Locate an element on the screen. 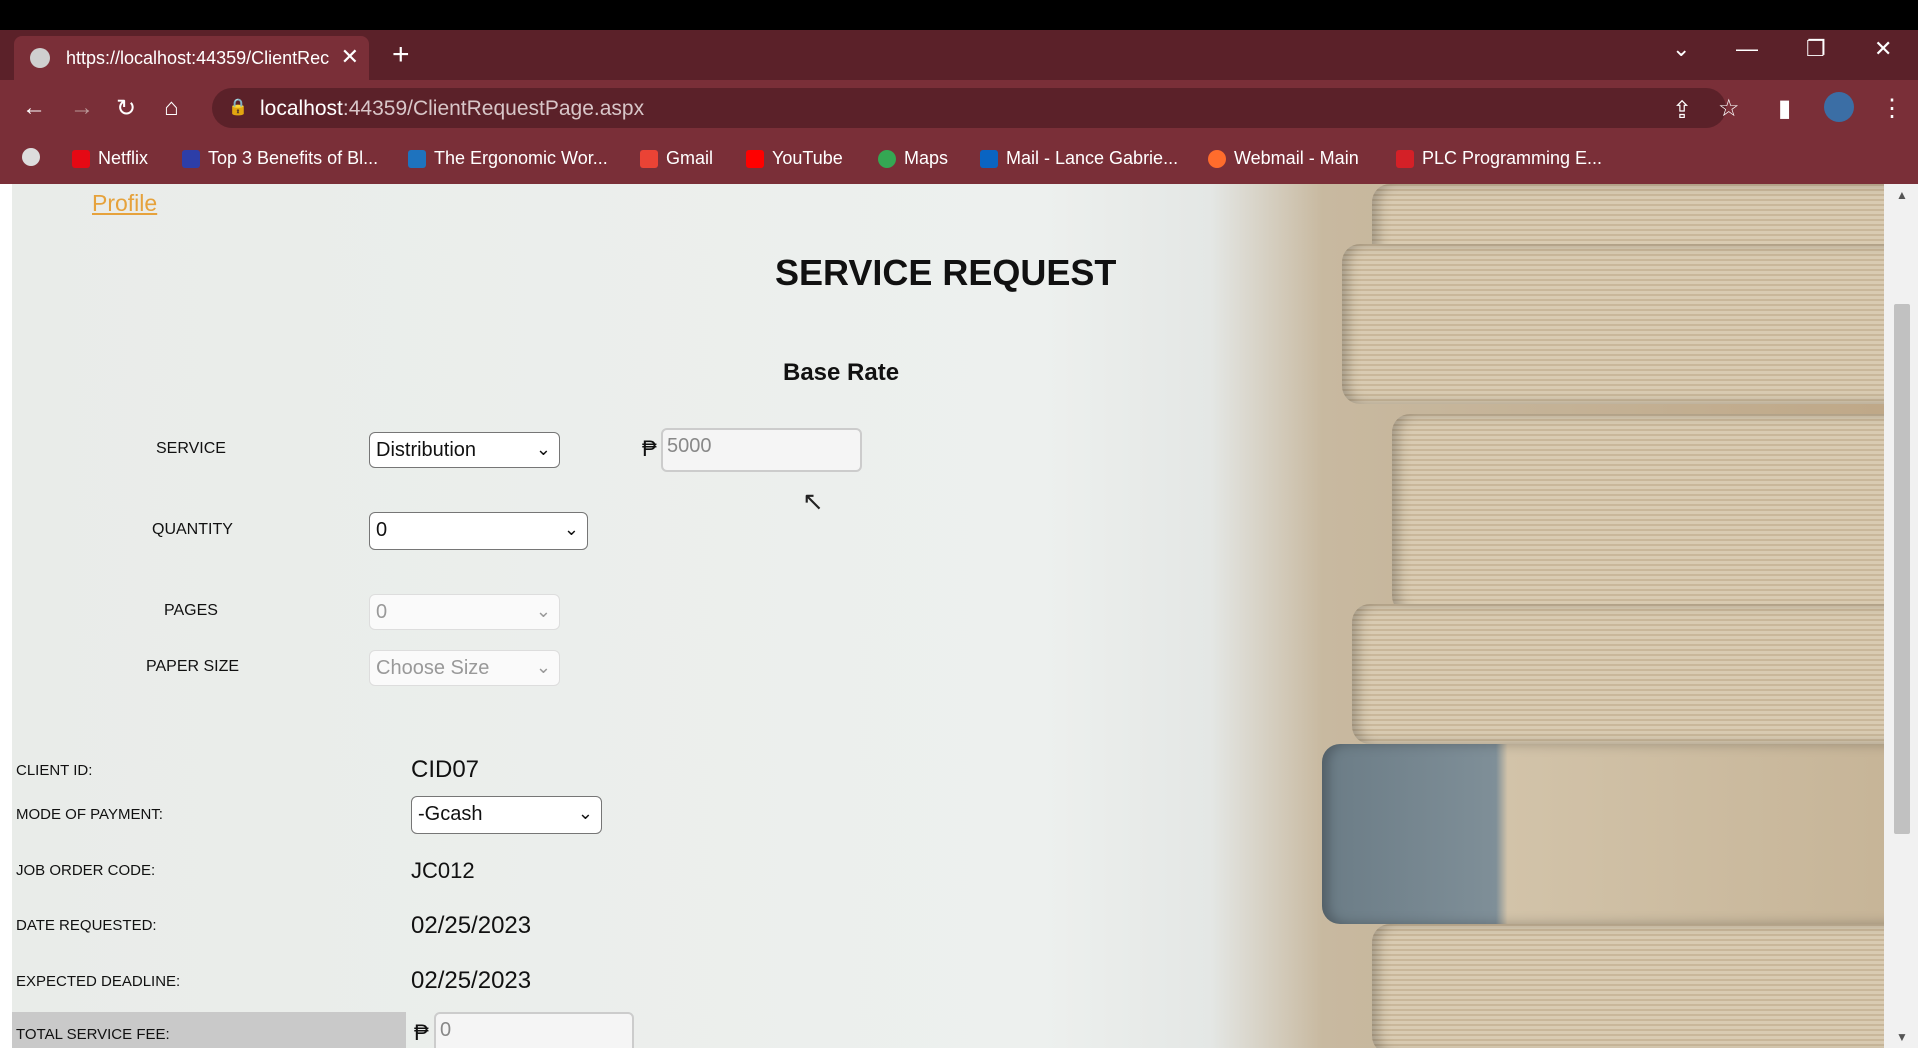 Image resolution: width=1918 pixels, height=1048 pixels. url-path: :44359/ClientRequestPage.aspx is located at coordinates (493, 108).